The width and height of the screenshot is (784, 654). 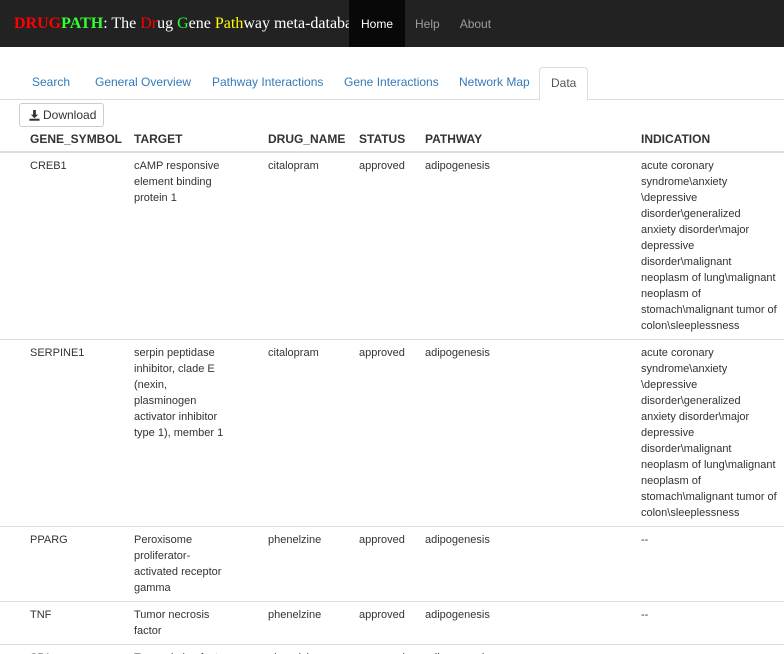 I want to click on tab-pathway-interactions: Pathway Interactions, so click(x=267, y=83).